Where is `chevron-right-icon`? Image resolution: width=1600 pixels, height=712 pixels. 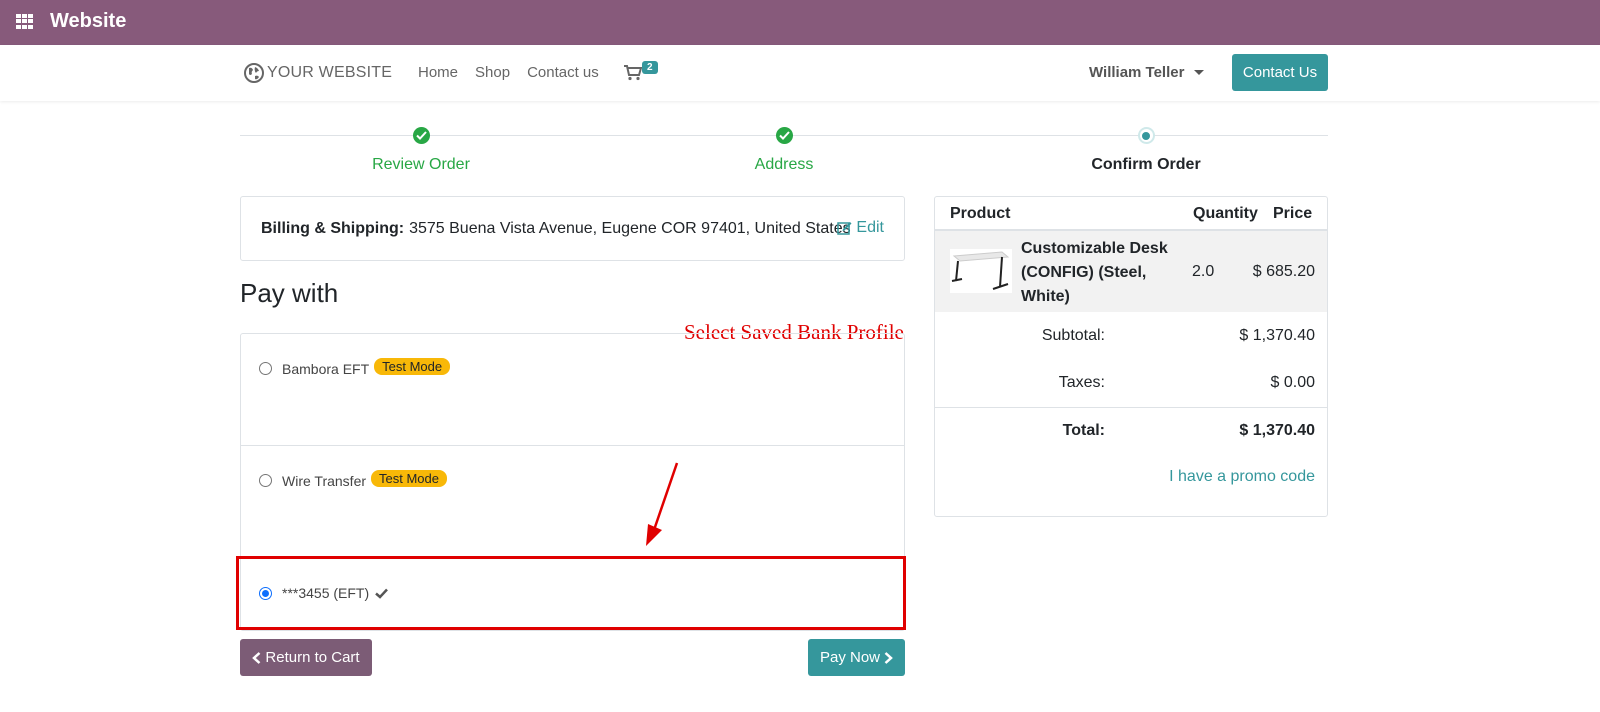
chevron-right-icon is located at coordinates (888, 657).